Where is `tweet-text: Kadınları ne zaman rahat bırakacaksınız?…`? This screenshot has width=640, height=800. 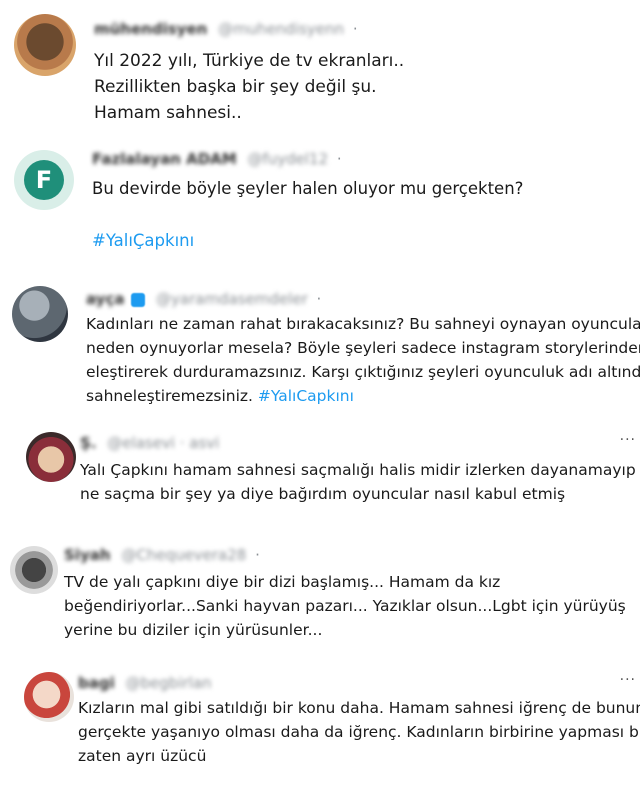
tweet-text: Kadınları ne zaman rahat bırakacaksınız?… is located at coordinates (363, 360).